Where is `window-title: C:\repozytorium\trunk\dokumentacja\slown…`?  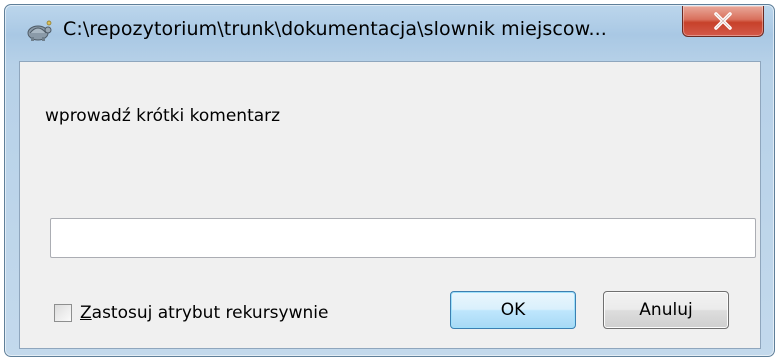 window-title: C:\repozytorium\trunk\dokumentacja\slown… is located at coordinates (335, 29).